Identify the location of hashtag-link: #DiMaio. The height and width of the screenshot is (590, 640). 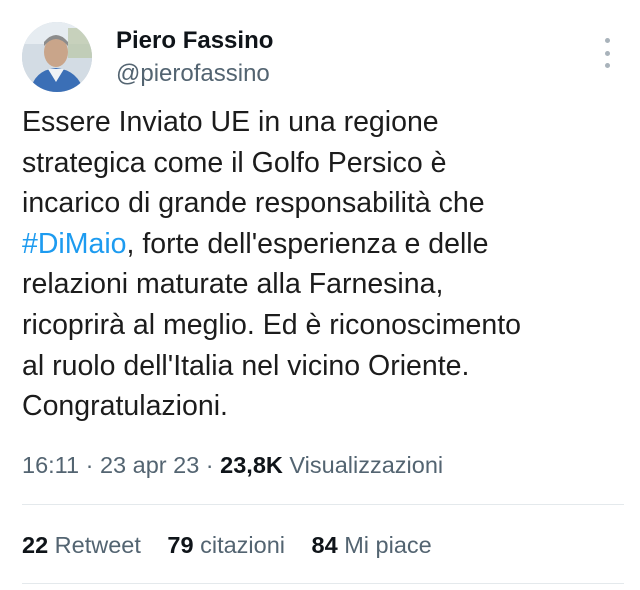
(74, 244).